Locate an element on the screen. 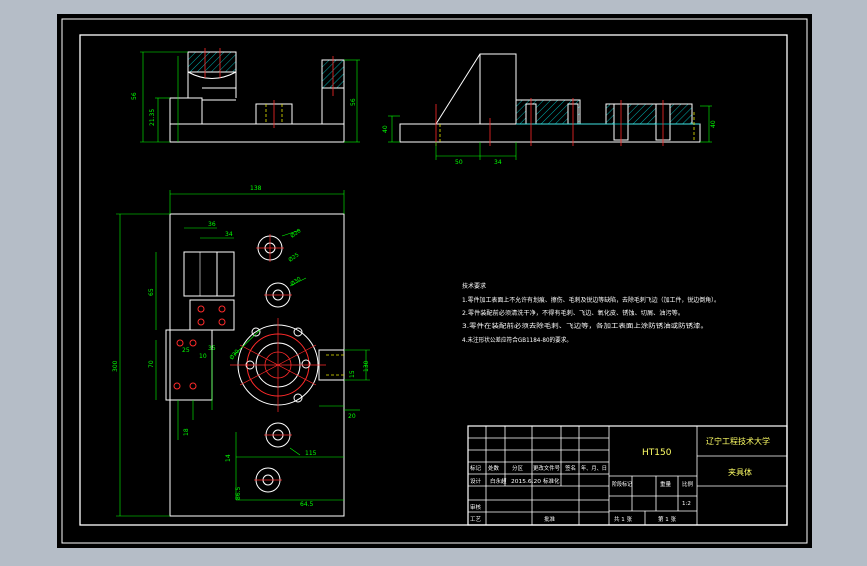 This screenshot has width=867, height=566. tb-weight-label: 重量 is located at coordinates (666, 484).